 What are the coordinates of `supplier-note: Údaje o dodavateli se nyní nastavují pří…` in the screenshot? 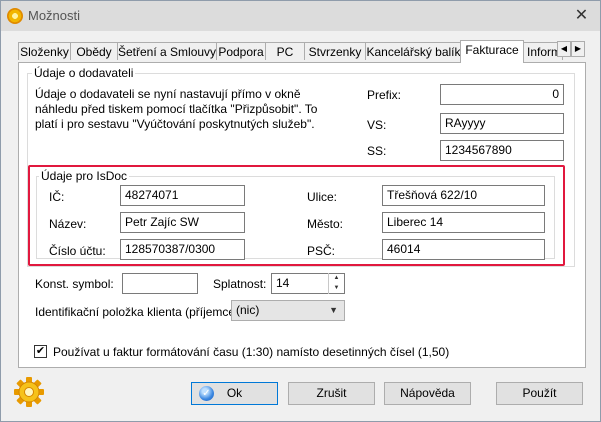 It's located at (176, 109).